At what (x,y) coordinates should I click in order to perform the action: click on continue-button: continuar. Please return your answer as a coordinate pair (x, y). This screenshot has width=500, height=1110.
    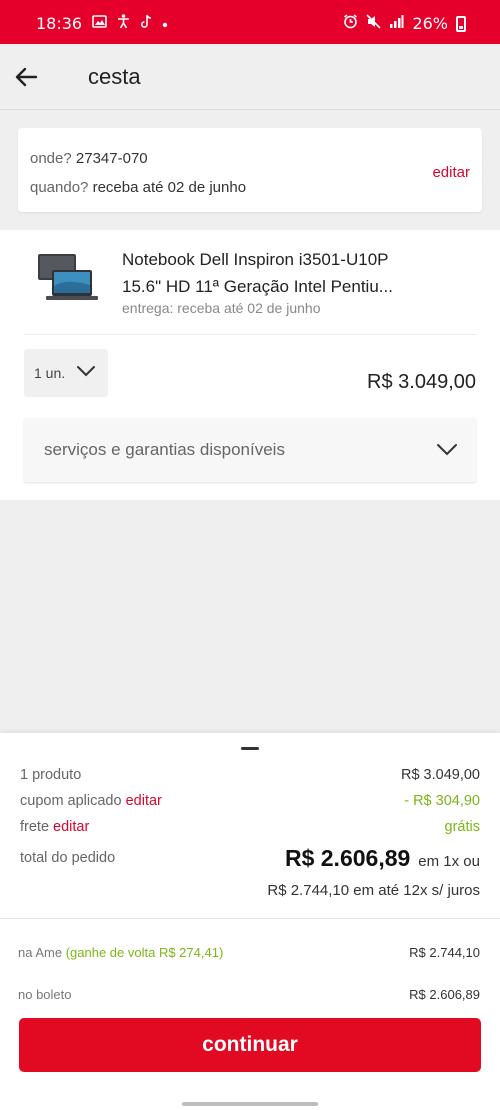
    Looking at the image, I should click on (250, 1045).